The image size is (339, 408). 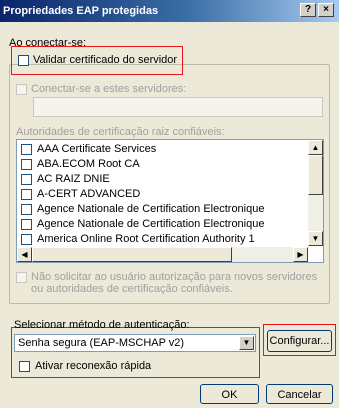 I want to click on help-button: ?, so click(x=308, y=10).